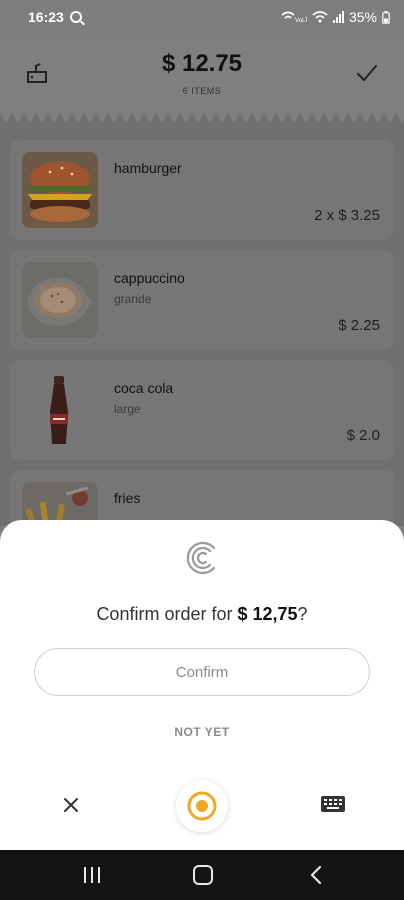 The image size is (404, 900). What do you see at coordinates (202, 672) in the screenshot?
I see `confirm-button: Confirm` at bounding box center [202, 672].